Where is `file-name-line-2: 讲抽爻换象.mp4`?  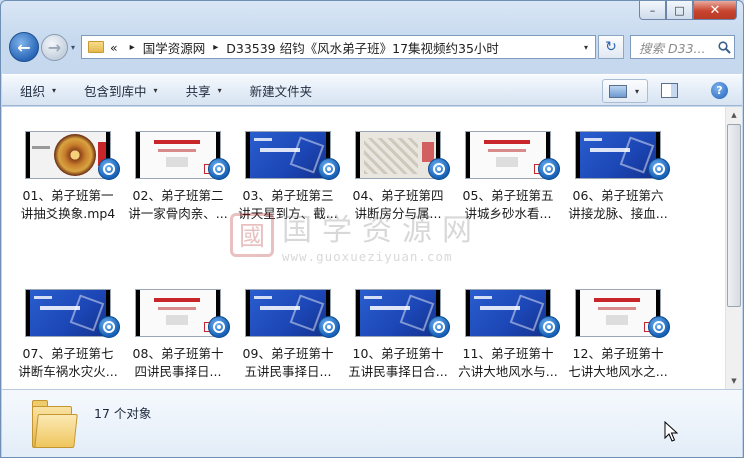 file-name-line-2: 讲抽爻换象.mp4 is located at coordinates (68, 213).